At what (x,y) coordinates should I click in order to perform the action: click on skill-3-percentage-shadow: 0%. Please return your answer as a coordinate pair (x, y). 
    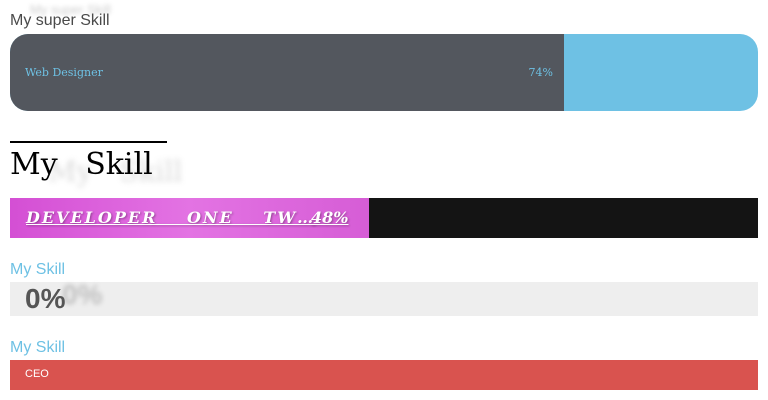
    Looking at the image, I should click on (82, 294).